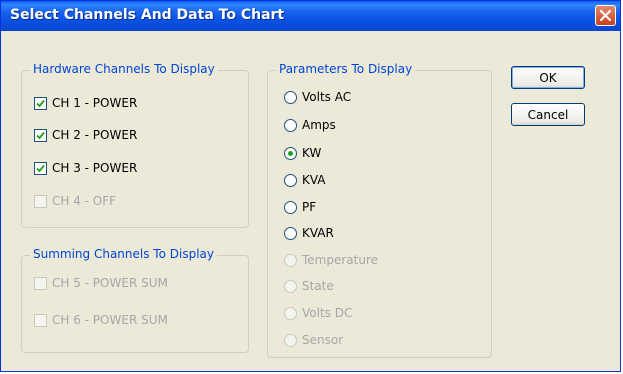  What do you see at coordinates (310, 16) in the screenshot?
I see `title-bar: Select Channels And Data To Chart` at bounding box center [310, 16].